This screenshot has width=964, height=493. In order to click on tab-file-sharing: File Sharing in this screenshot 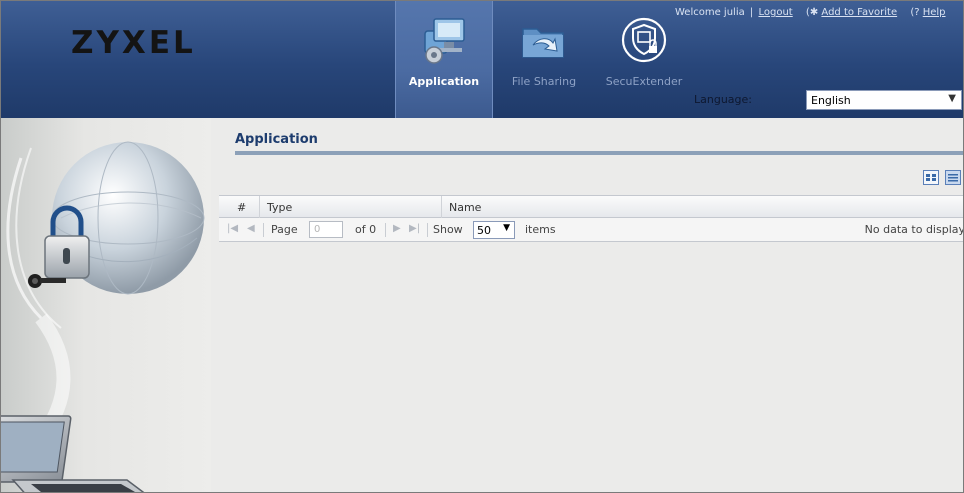, I will do `click(544, 59)`.